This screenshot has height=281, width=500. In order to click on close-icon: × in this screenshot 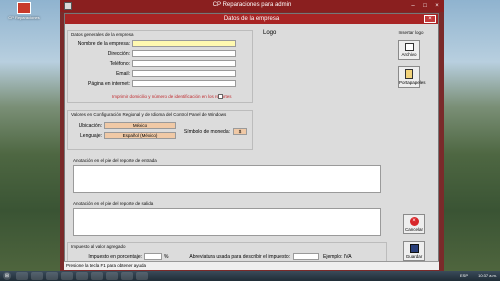, I will do `click(437, 6)`.